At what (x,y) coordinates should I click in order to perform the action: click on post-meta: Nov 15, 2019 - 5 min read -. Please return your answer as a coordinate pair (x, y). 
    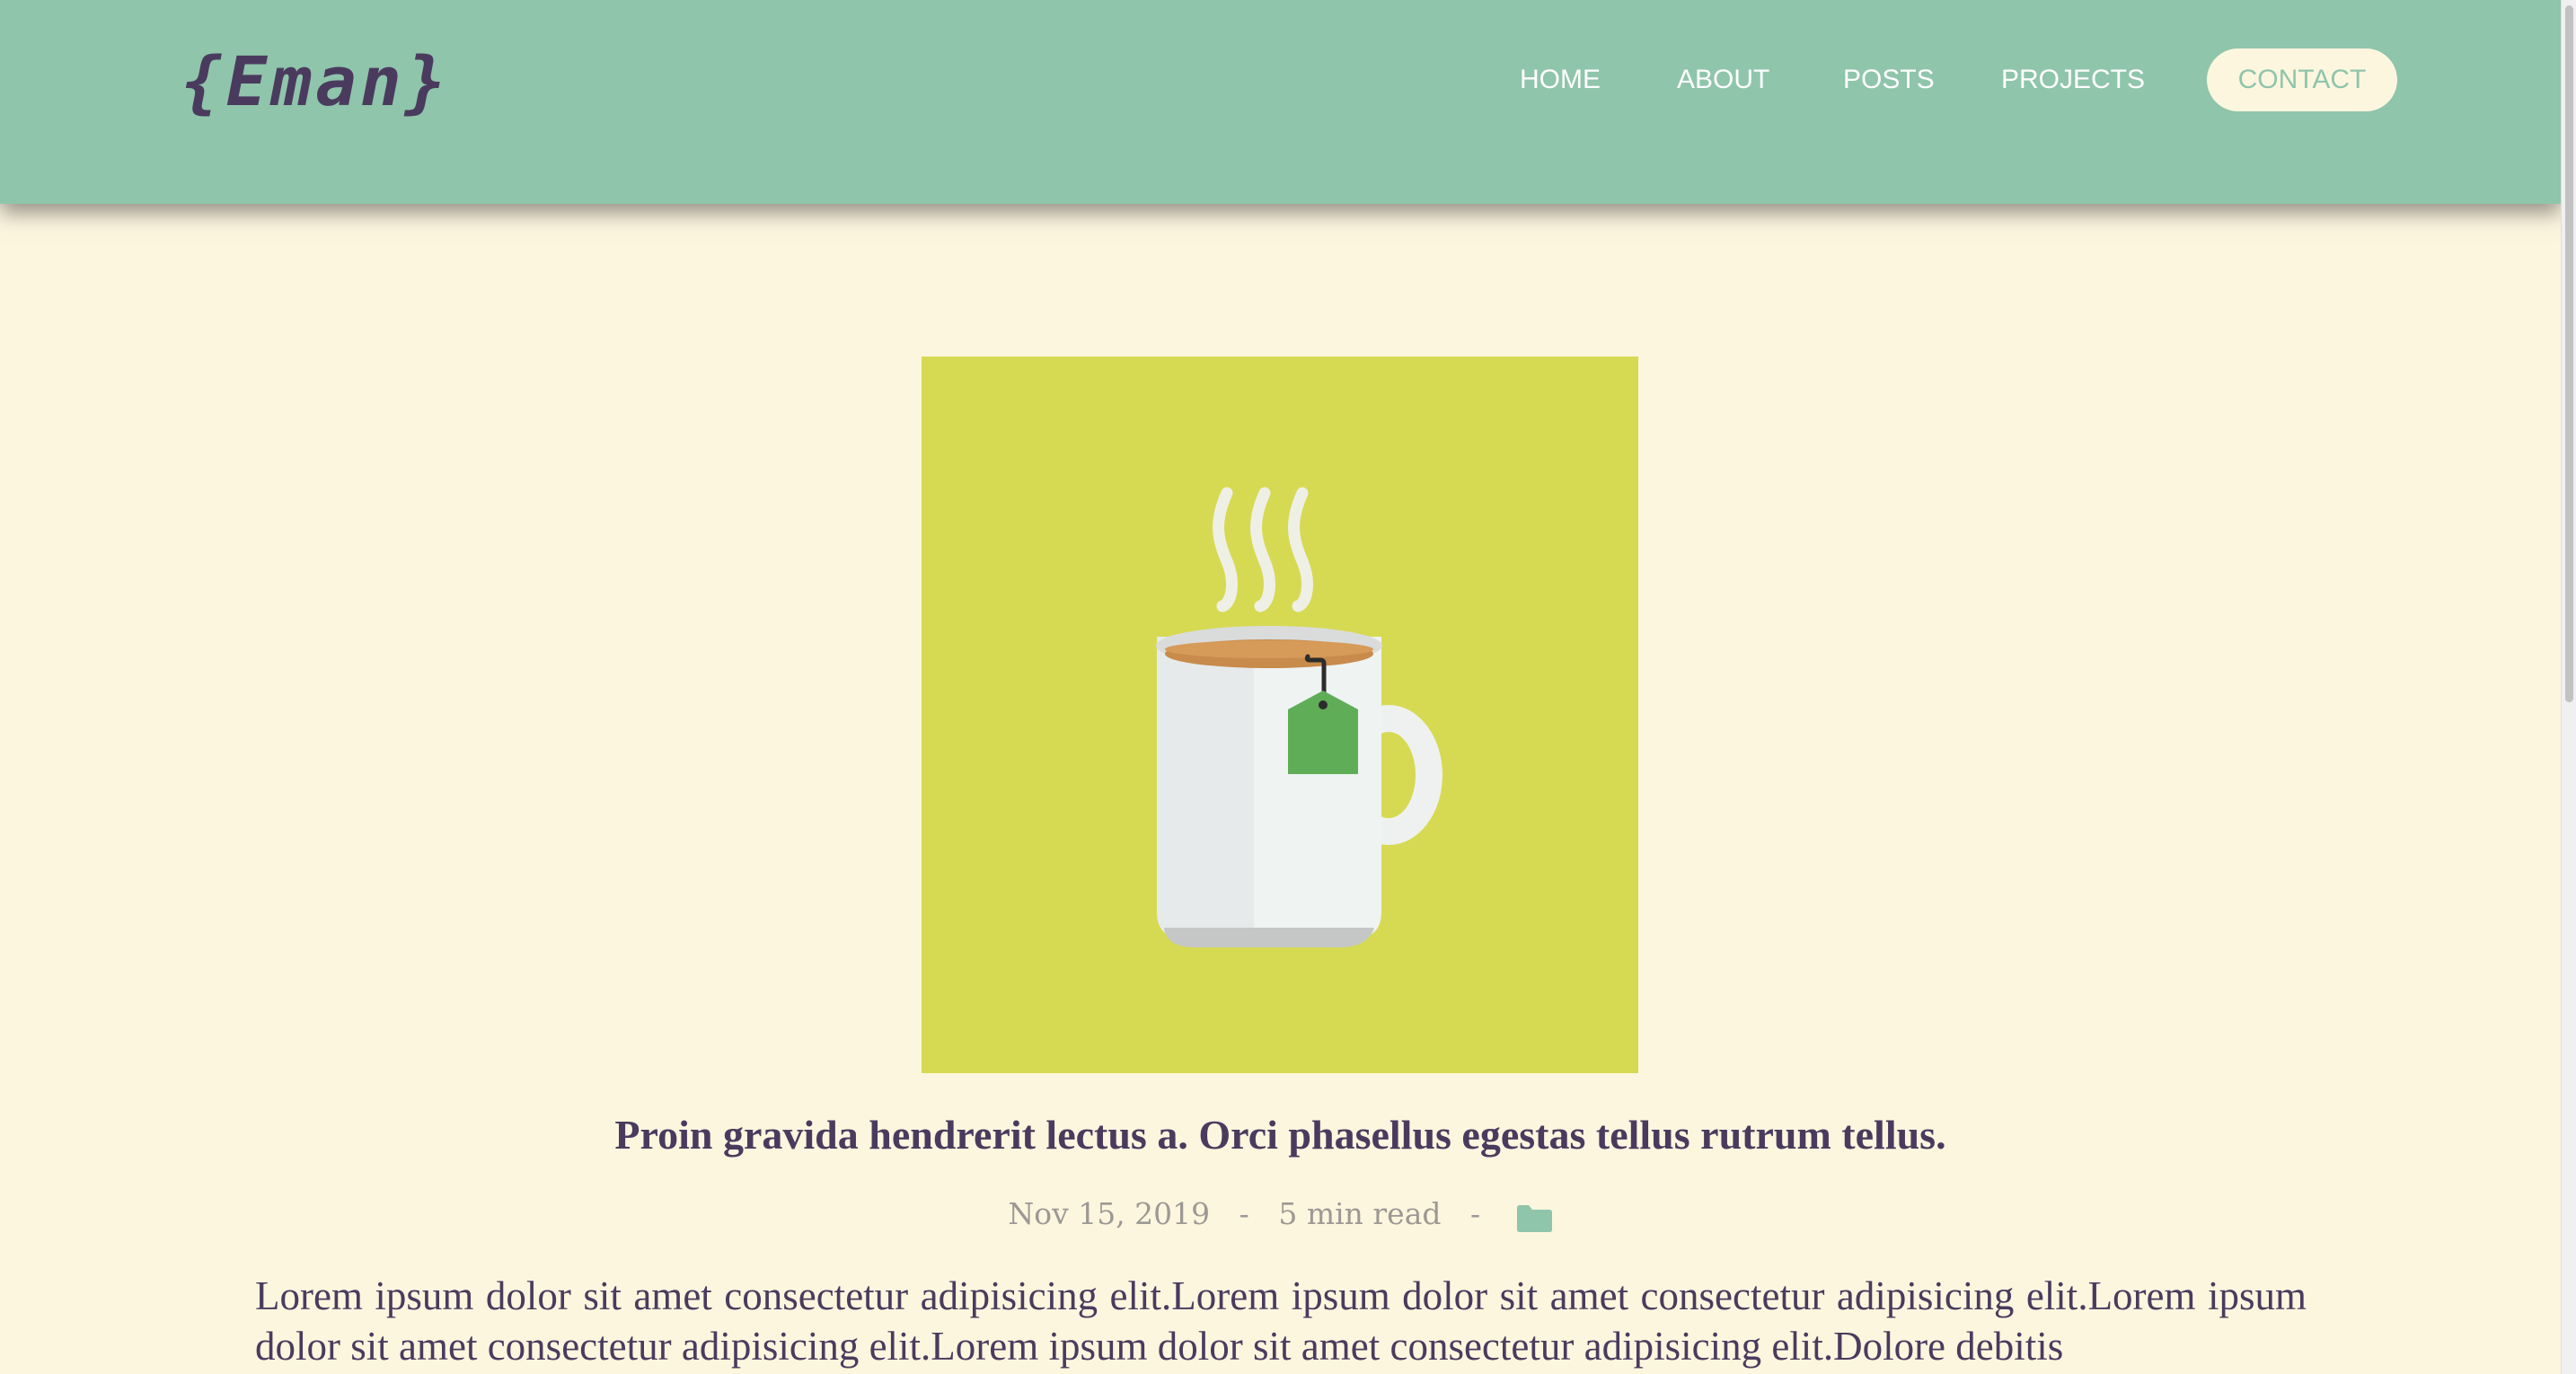
    Looking at the image, I should click on (1280, 1213).